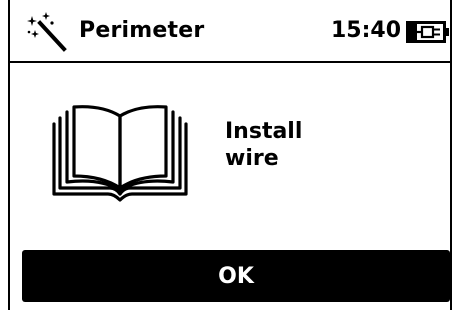  What do you see at coordinates (230, 62) in the screenshot?
I see `header-divider` at bounding box center [230, 62].